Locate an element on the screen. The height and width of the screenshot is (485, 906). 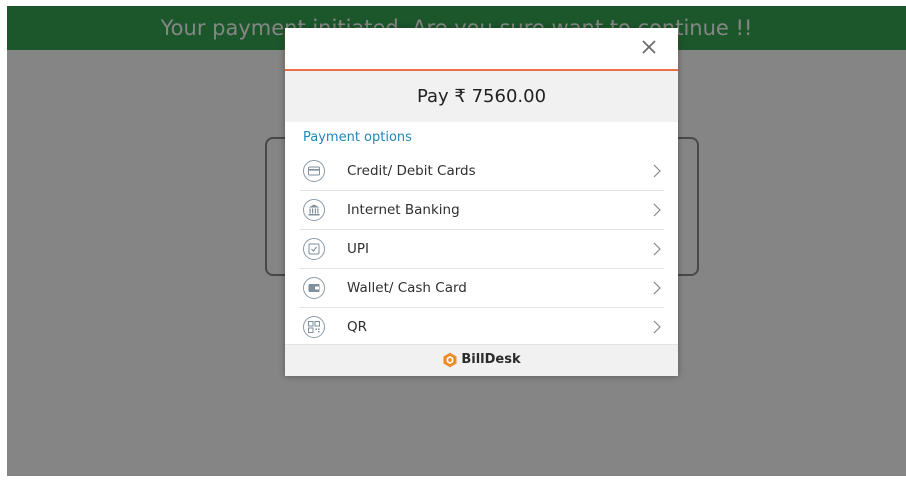
close-icon is located at coordinates (649, 47).